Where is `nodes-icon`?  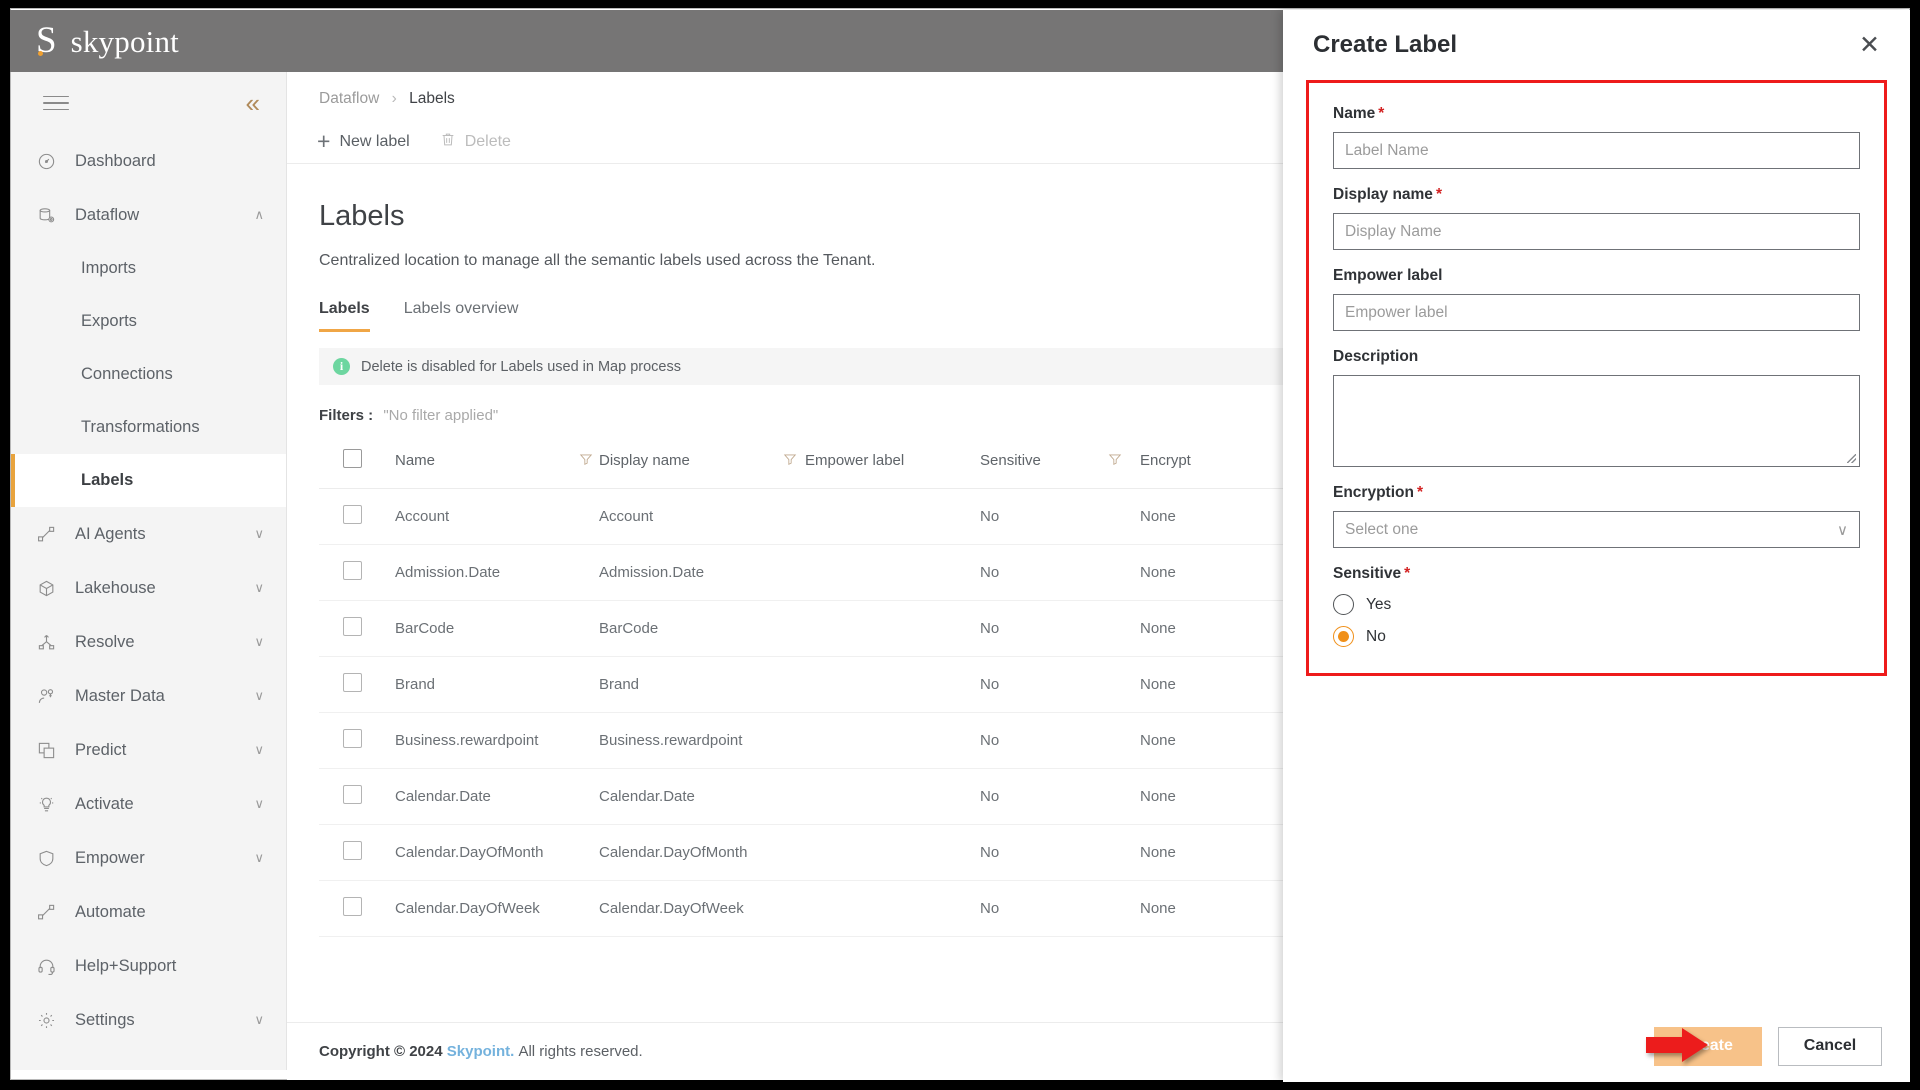
nodes-icon is located at coordinates (50, 534).